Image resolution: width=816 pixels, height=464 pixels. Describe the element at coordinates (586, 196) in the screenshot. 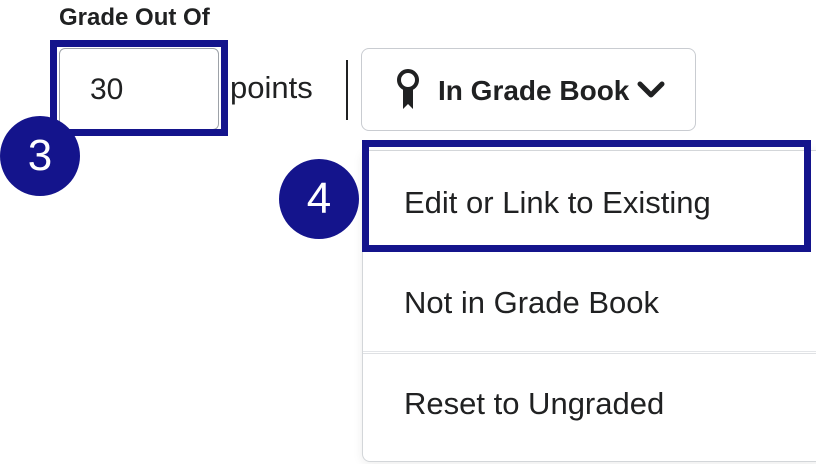

I see `menu-item-highlight` at that location.